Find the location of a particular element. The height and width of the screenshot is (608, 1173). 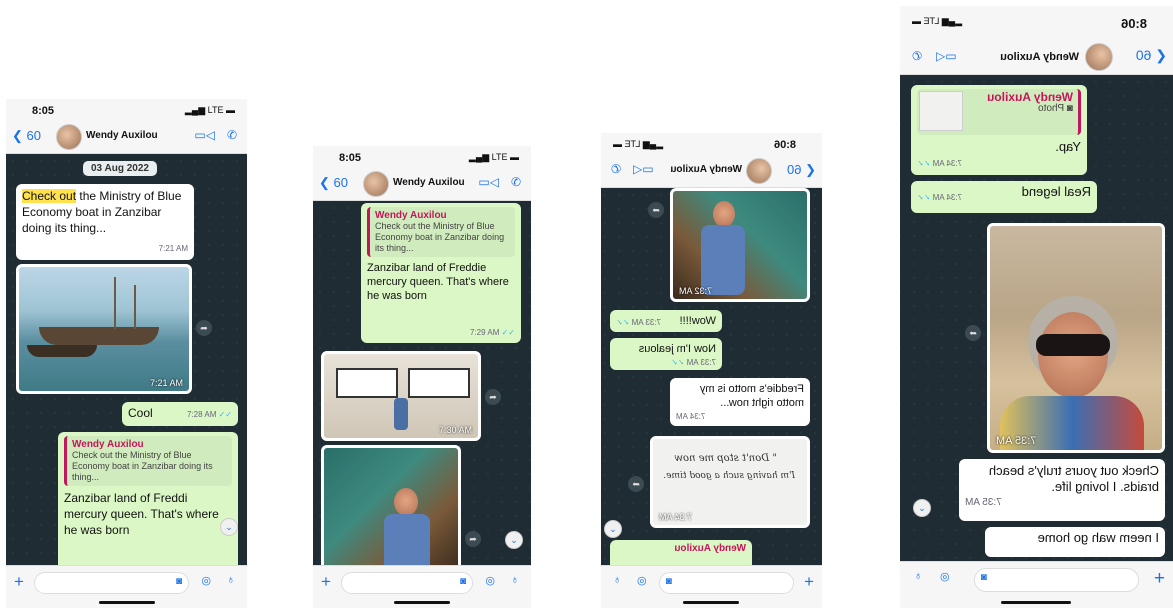

message-bubble: Wendy Auxilou is located at coordinates (681, 553).